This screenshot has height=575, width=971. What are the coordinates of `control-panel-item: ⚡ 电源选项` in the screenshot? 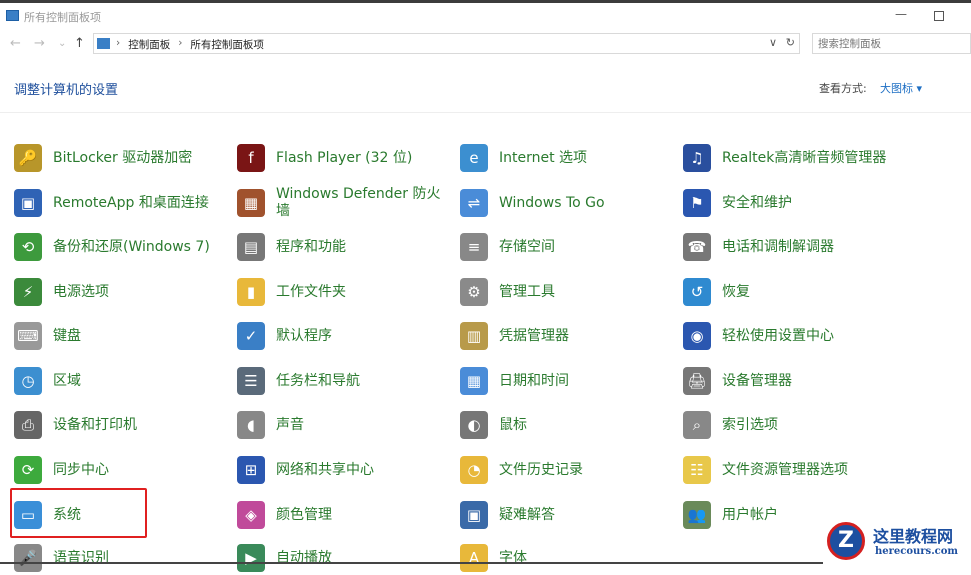 It's located at (61, 292).